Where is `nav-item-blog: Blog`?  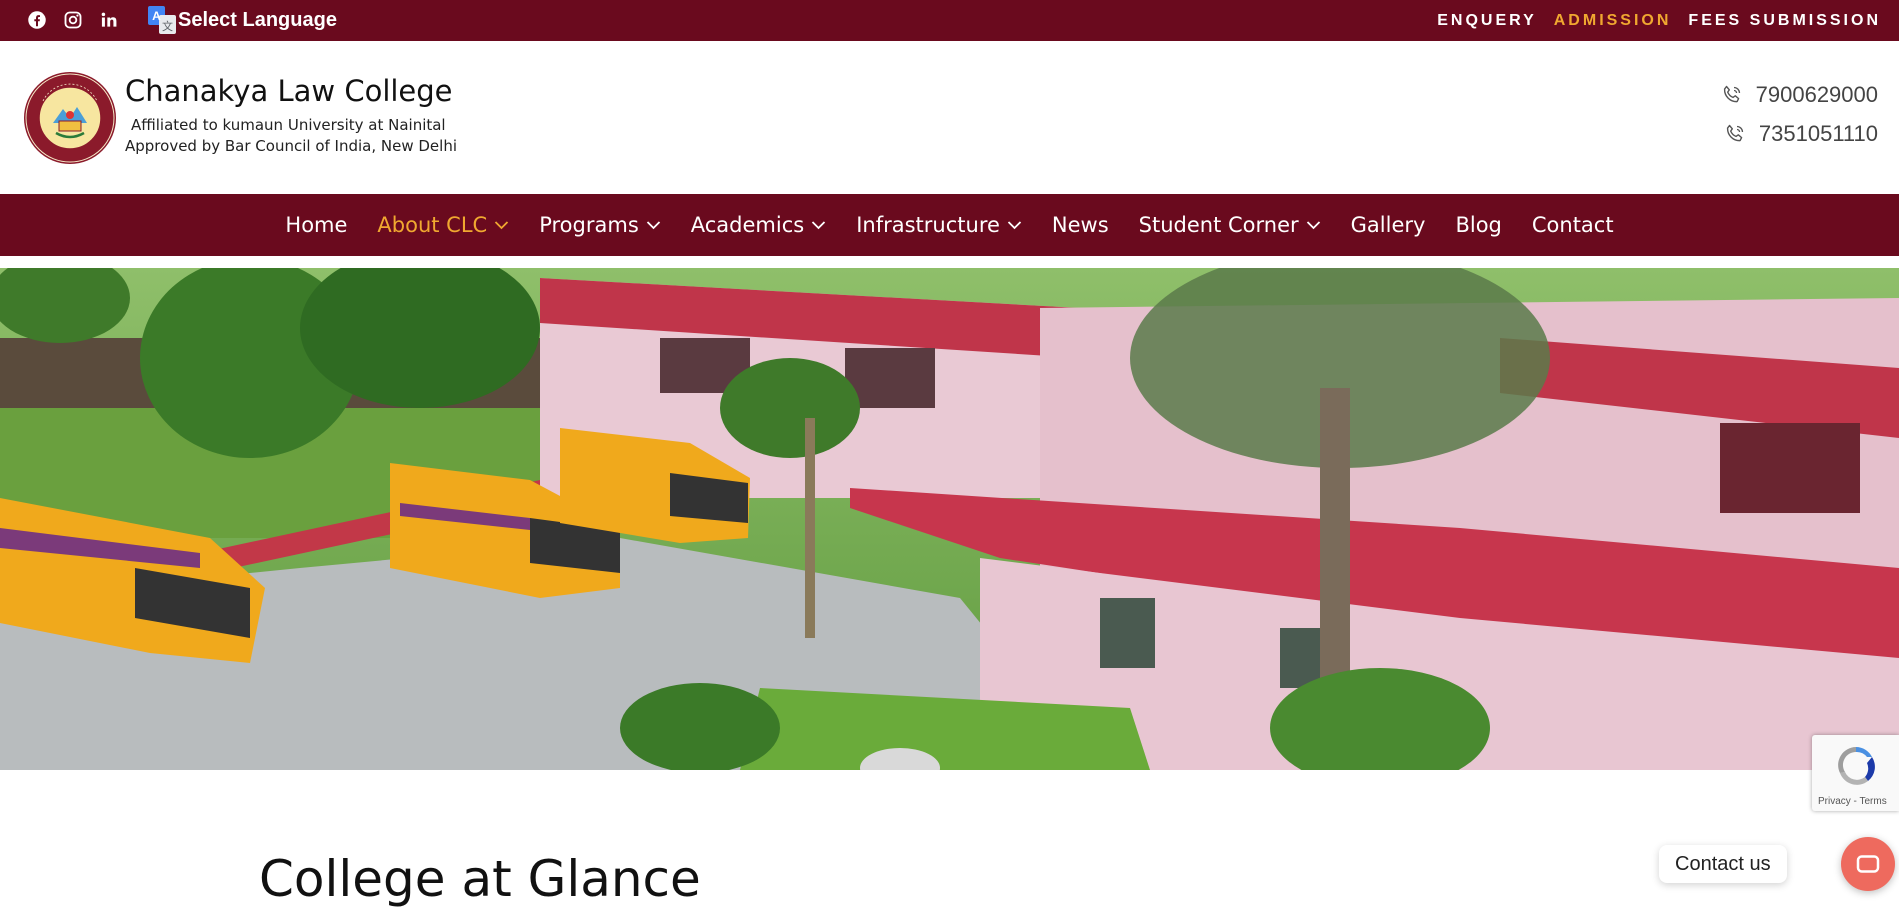
nav-item-blog: Blog is located at coordinates (1478, 225).